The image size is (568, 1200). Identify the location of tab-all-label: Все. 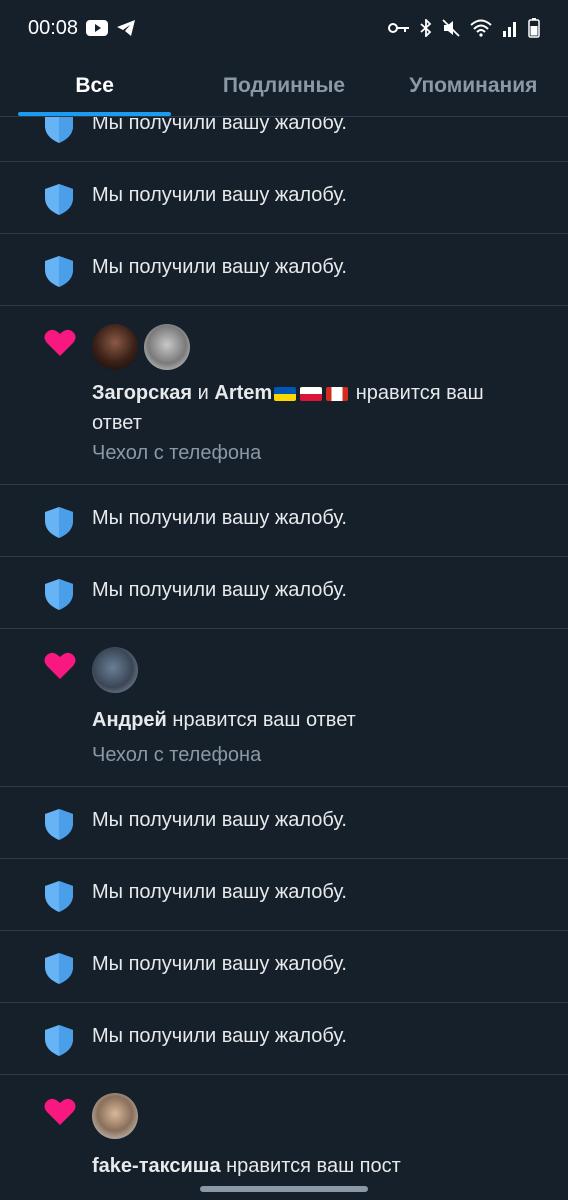
(94, 85).